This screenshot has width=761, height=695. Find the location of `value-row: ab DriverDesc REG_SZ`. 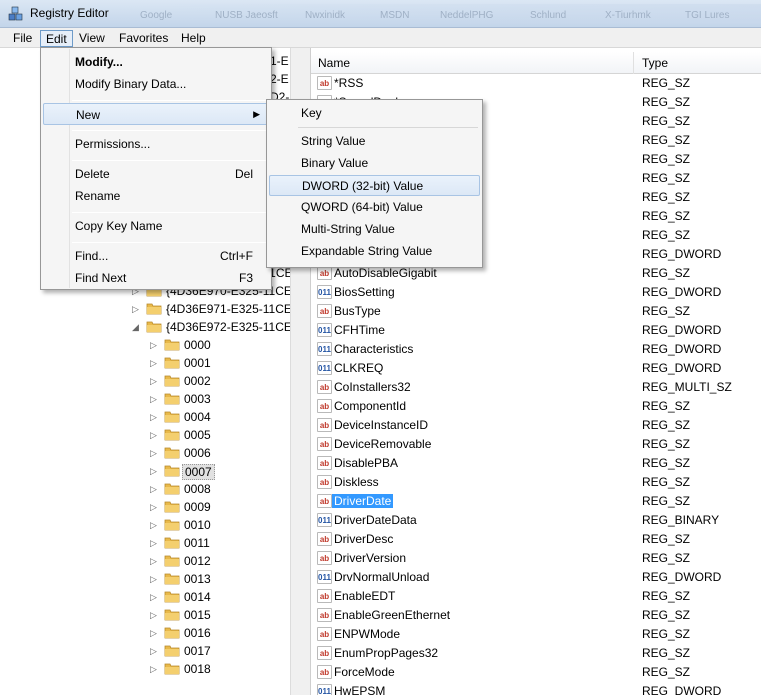

value-row: ab DriverDesc REG_SZ is located at coordinates (536, 539).